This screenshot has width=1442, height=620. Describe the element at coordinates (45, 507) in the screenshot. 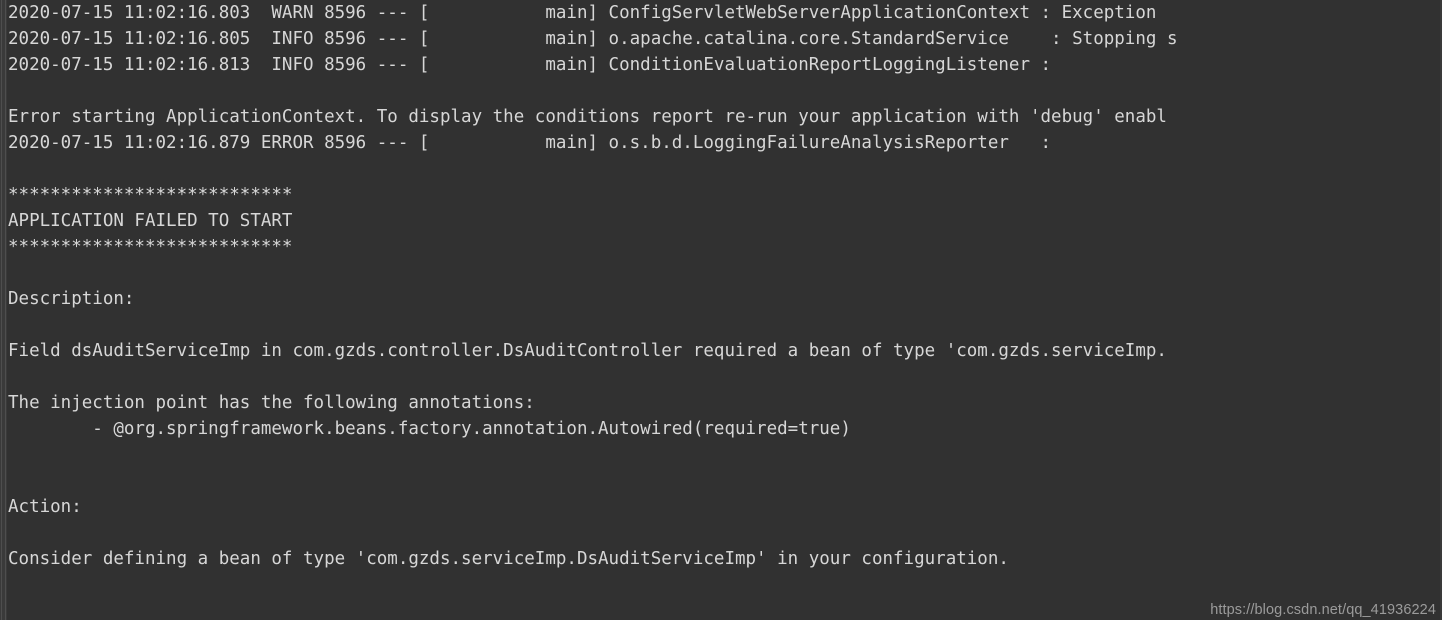

I see `log-line: Action:` at that location.